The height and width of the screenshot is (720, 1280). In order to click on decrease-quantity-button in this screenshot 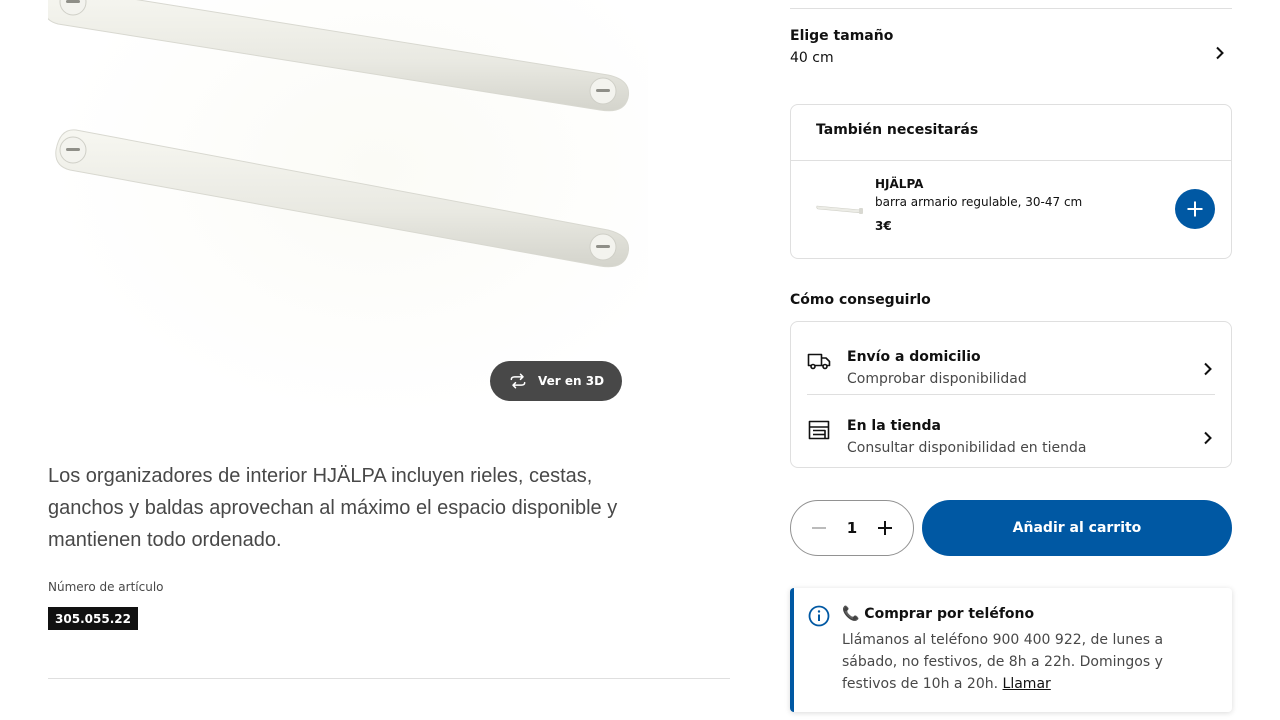, I will do `click(819, 528)`.